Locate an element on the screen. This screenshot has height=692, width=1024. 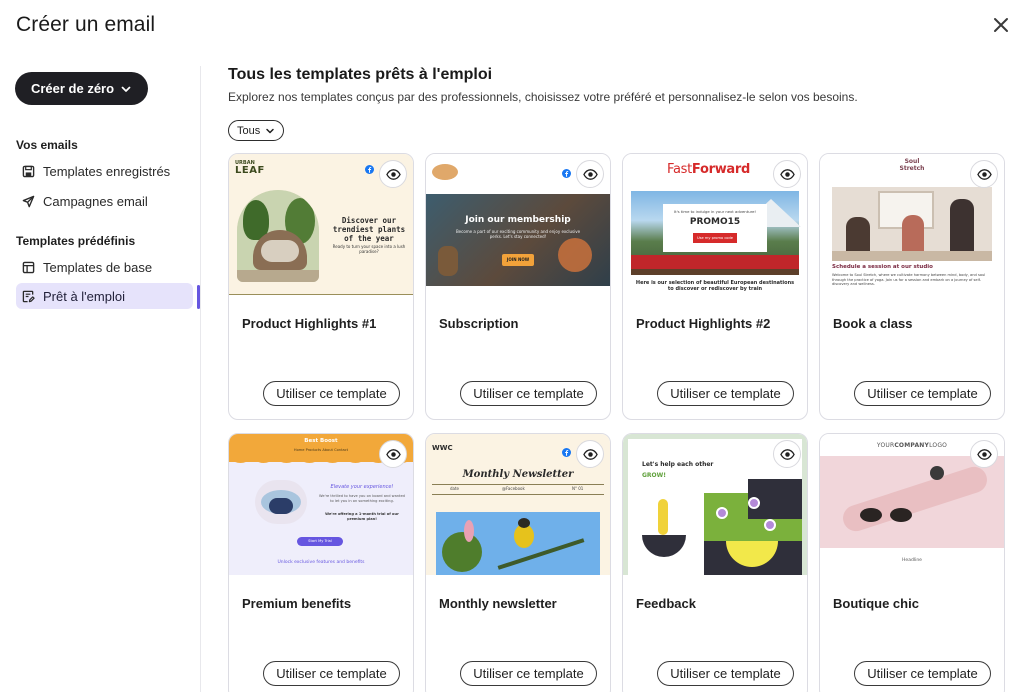
sidebar-item-label: Prêt à l'emploi is located at coordinates (84, 296).